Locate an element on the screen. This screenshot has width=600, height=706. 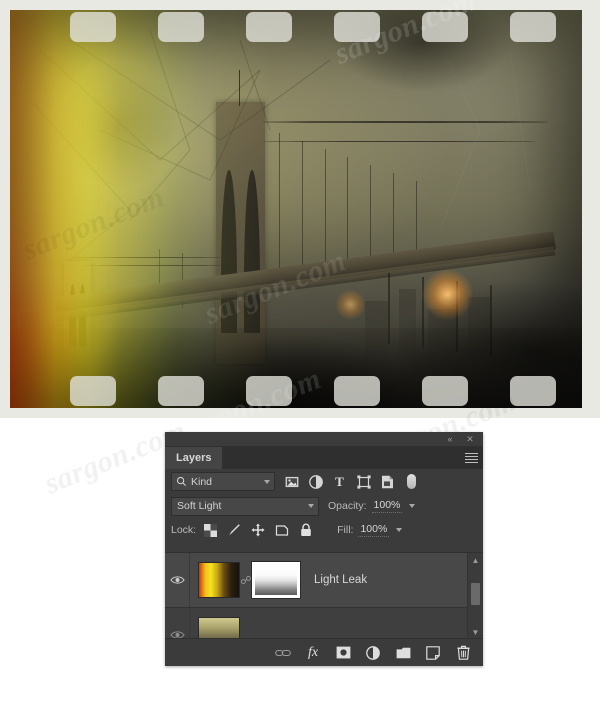
blend-mode-select: Soft Light is located at coordinates (245, 506).